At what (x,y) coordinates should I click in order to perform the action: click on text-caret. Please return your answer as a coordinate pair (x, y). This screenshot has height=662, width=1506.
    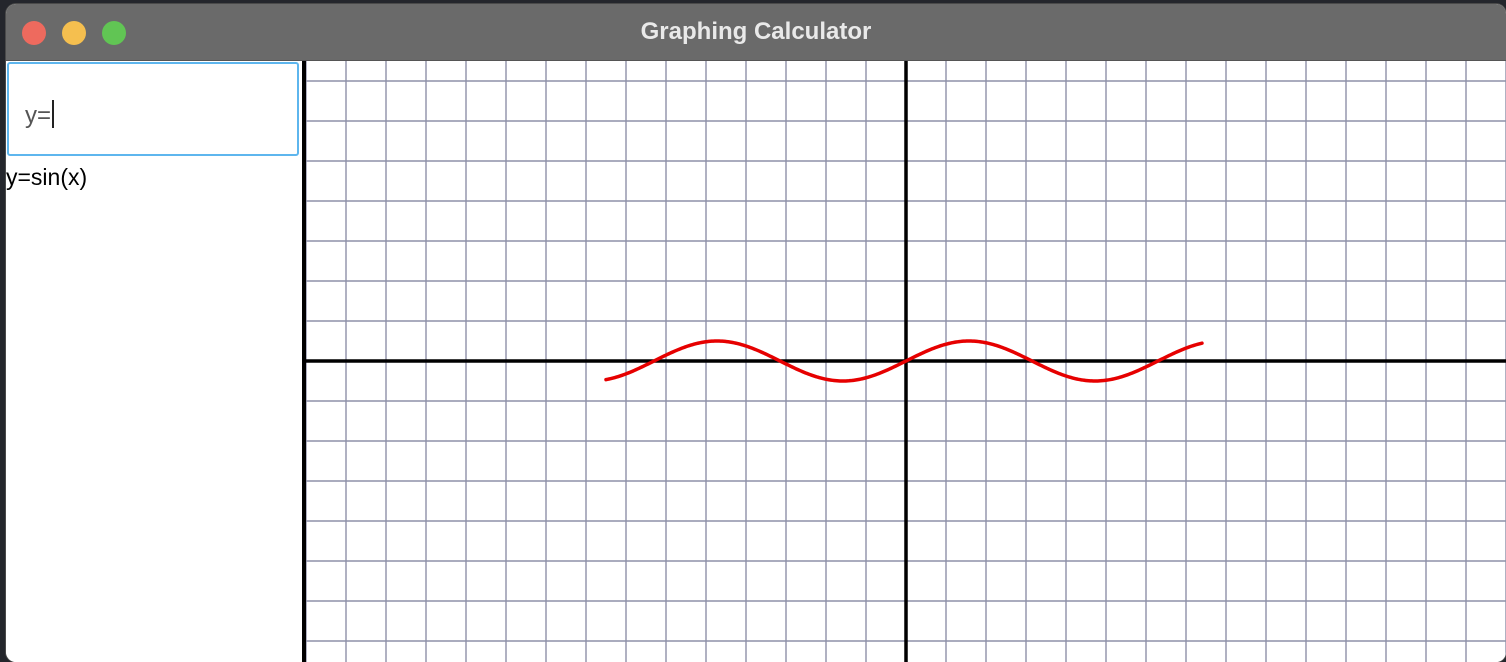
    Looking at the image, I should click on (53, 114).